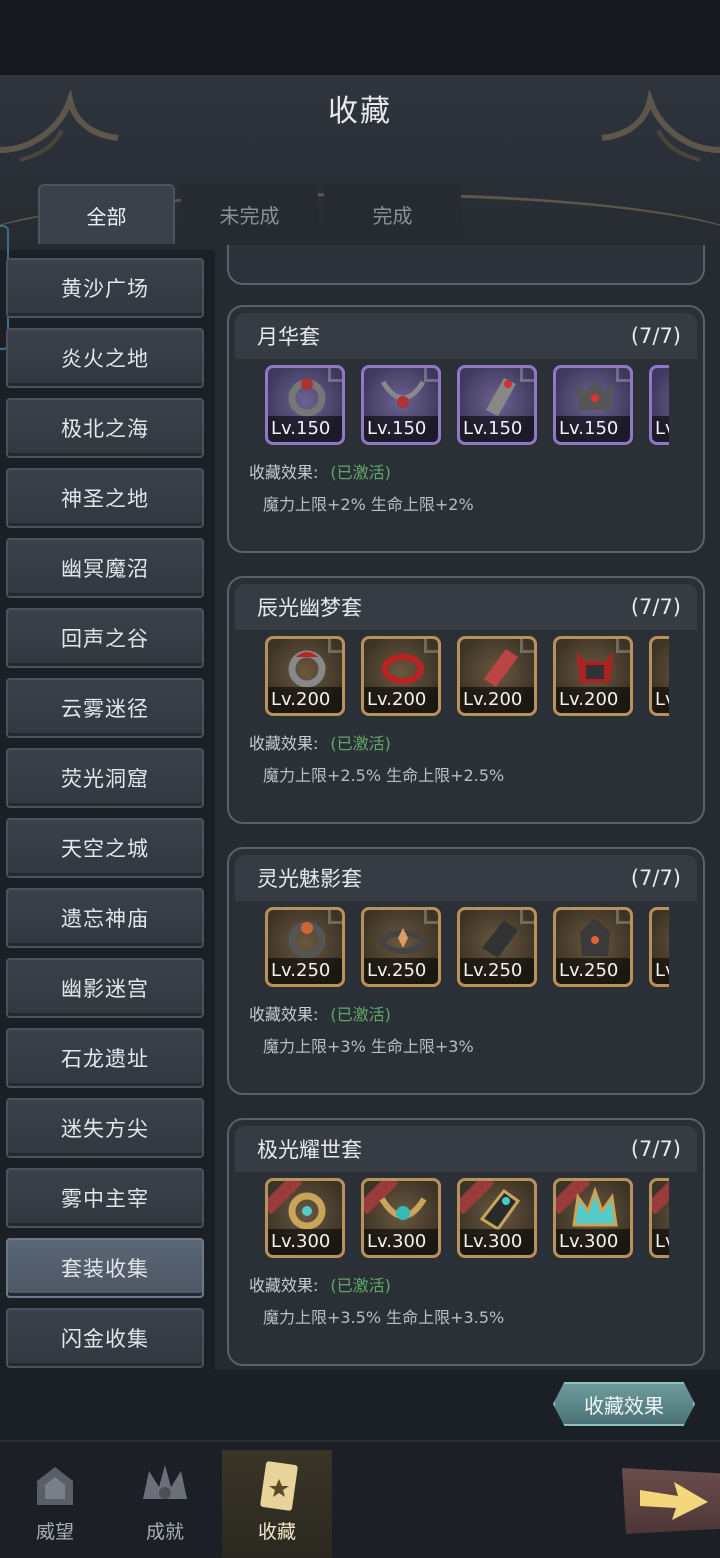  What do you see at coordinates (106, 214) in the screenshot?
I see `tab-all: 全部` at bounding box center [106, 214].